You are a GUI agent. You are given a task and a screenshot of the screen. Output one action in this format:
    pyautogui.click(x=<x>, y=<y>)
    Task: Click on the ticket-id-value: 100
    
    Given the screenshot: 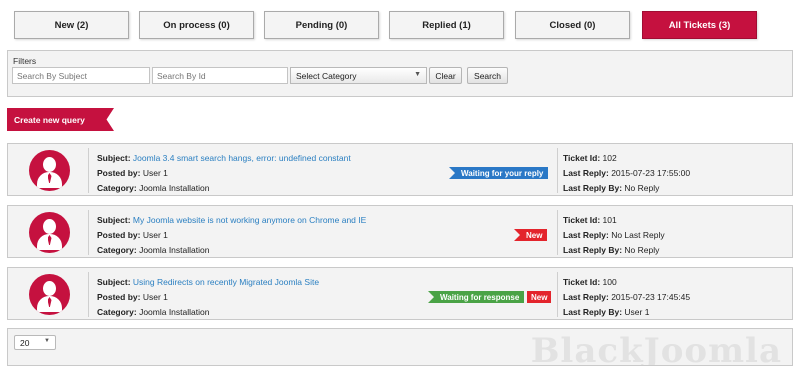 What is the action you would take?
    pyautogui.click(x=609, y=282)
    